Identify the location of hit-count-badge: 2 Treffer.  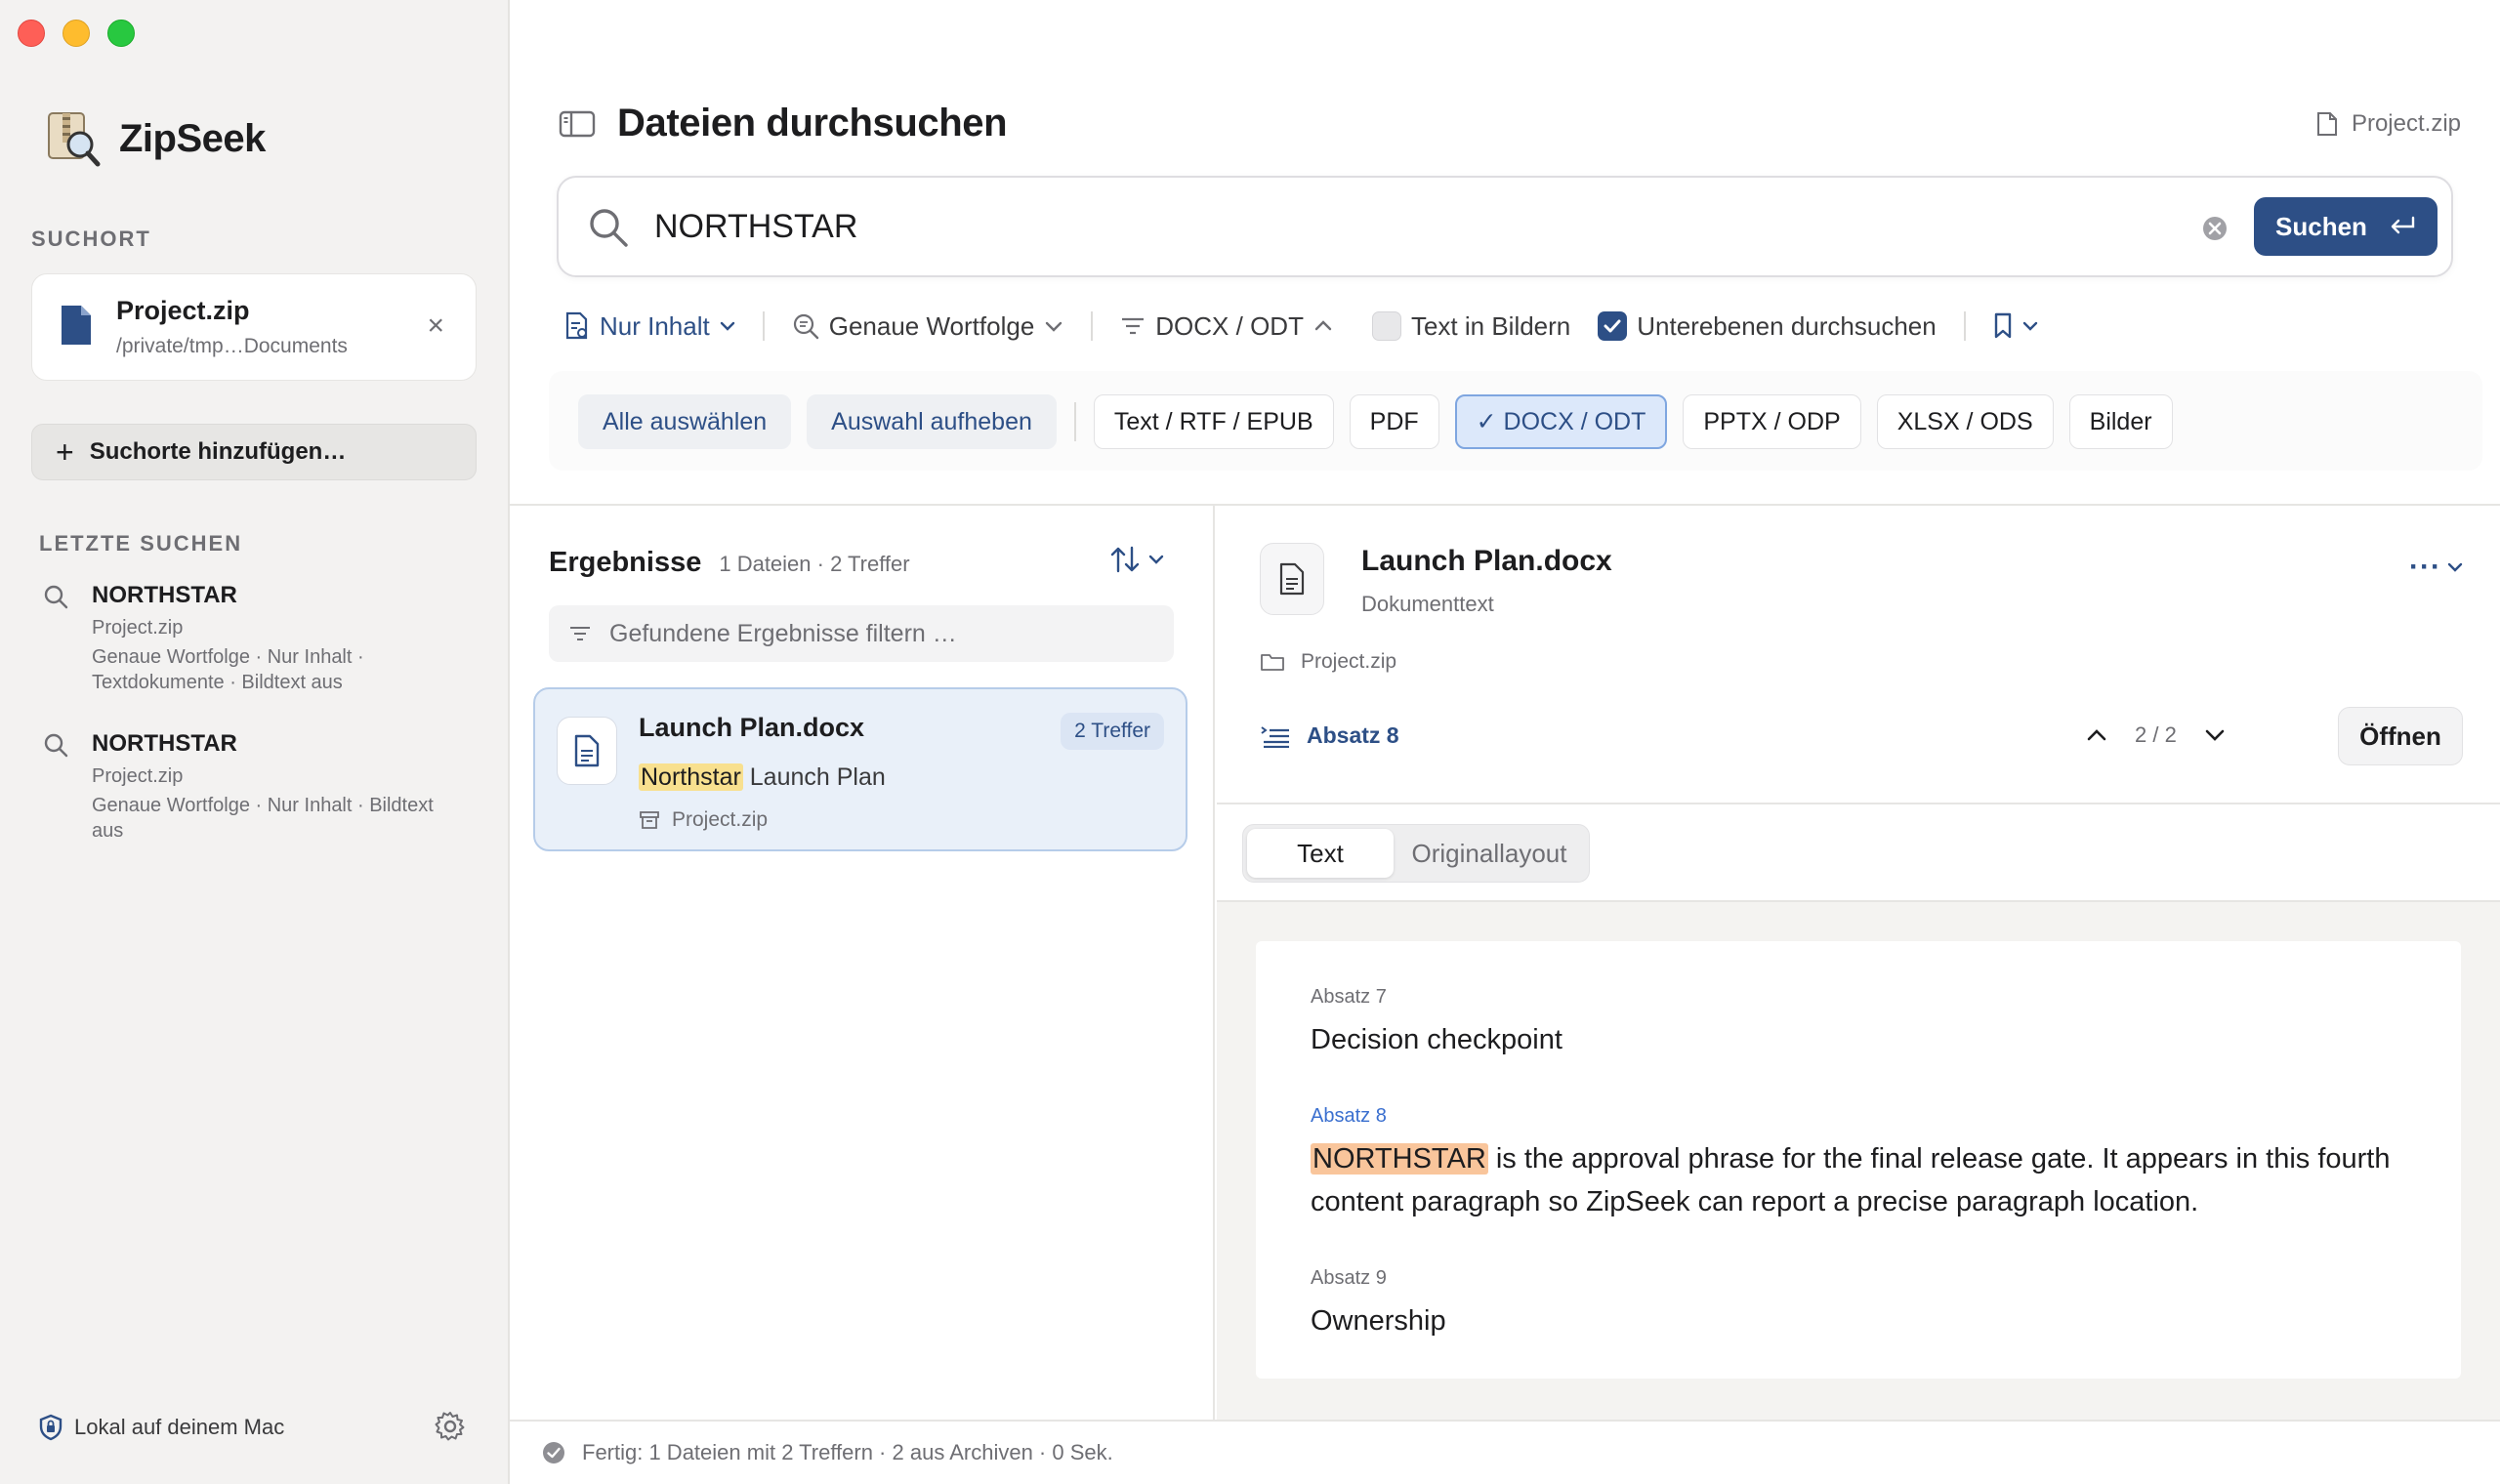
(1112, 732).